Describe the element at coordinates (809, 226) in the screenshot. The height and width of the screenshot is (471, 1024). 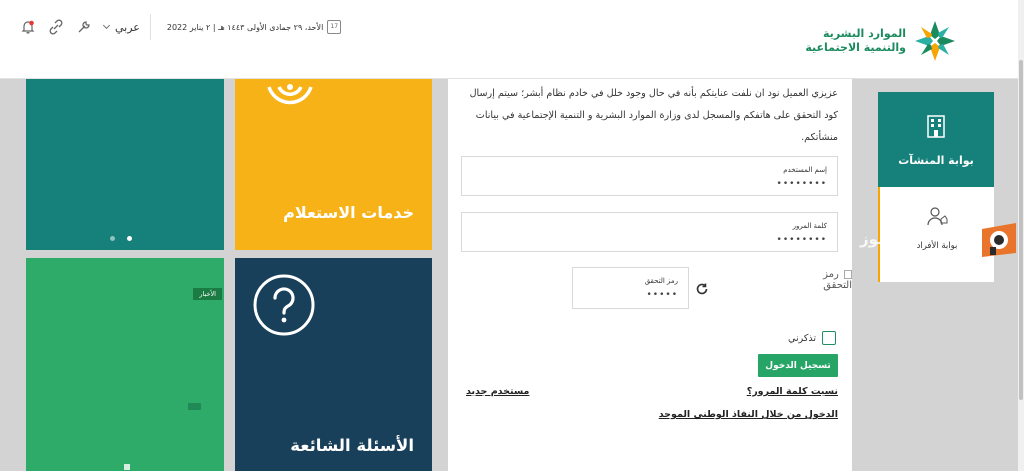
I see `password-label: كلمة المرور` at that location.